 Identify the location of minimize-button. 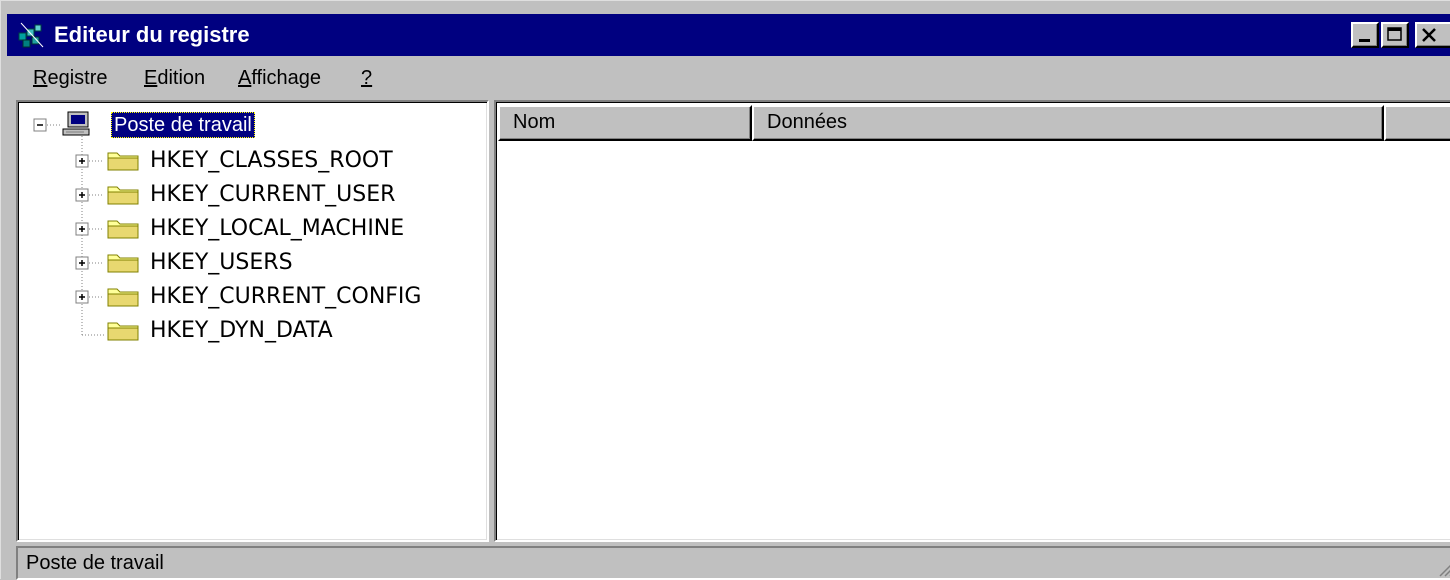
(1365, 35).